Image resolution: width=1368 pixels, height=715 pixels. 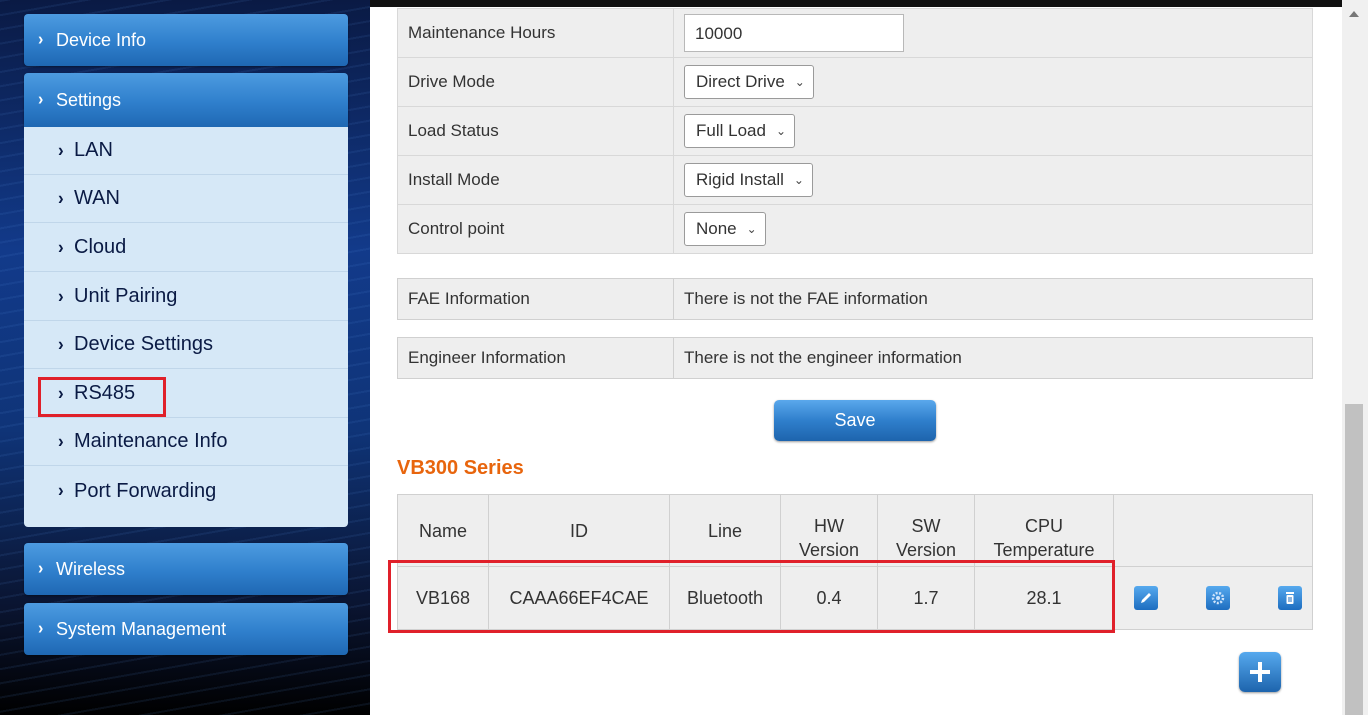 I want to click on drive-mode-cell: Direct Drive ⌄, so click(x=993, y=82).